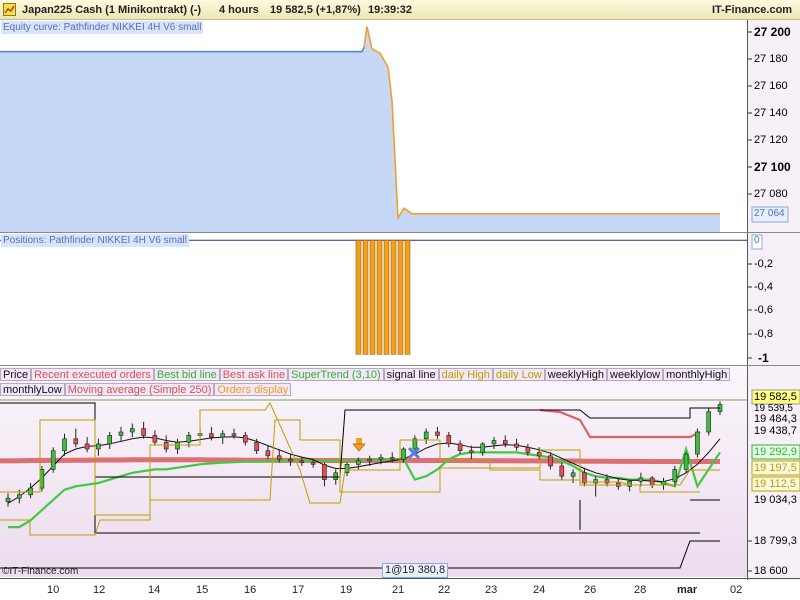  Describe the element at coordinates (771, 113) in the screenshot. I see `equity-axis-label: 27 140` at that location.